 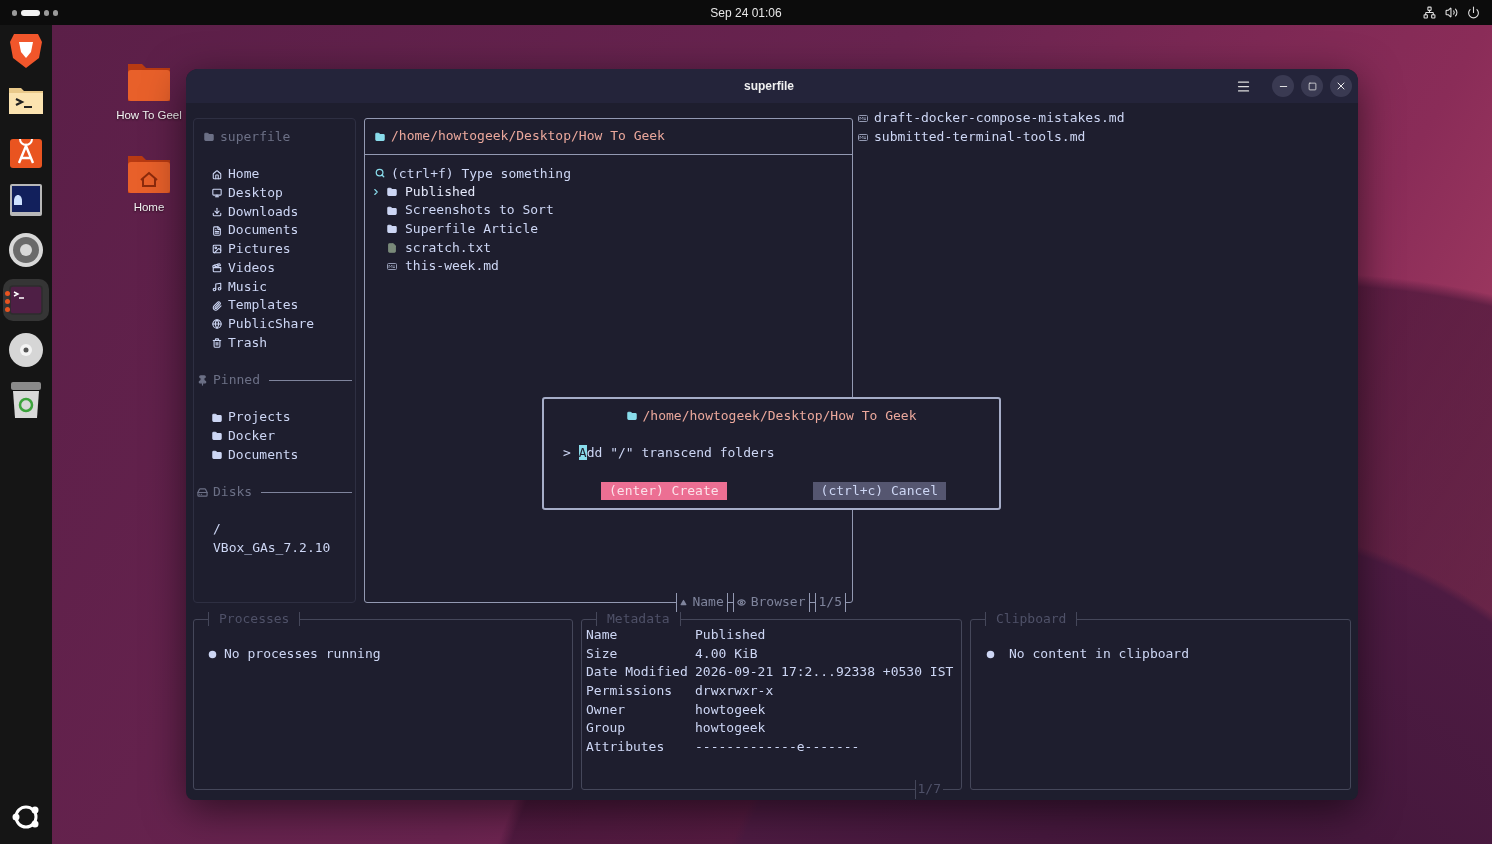 I want to click on preview-file-name: draft-docker-compose-mistakes.md, so click(x=999, y=118).